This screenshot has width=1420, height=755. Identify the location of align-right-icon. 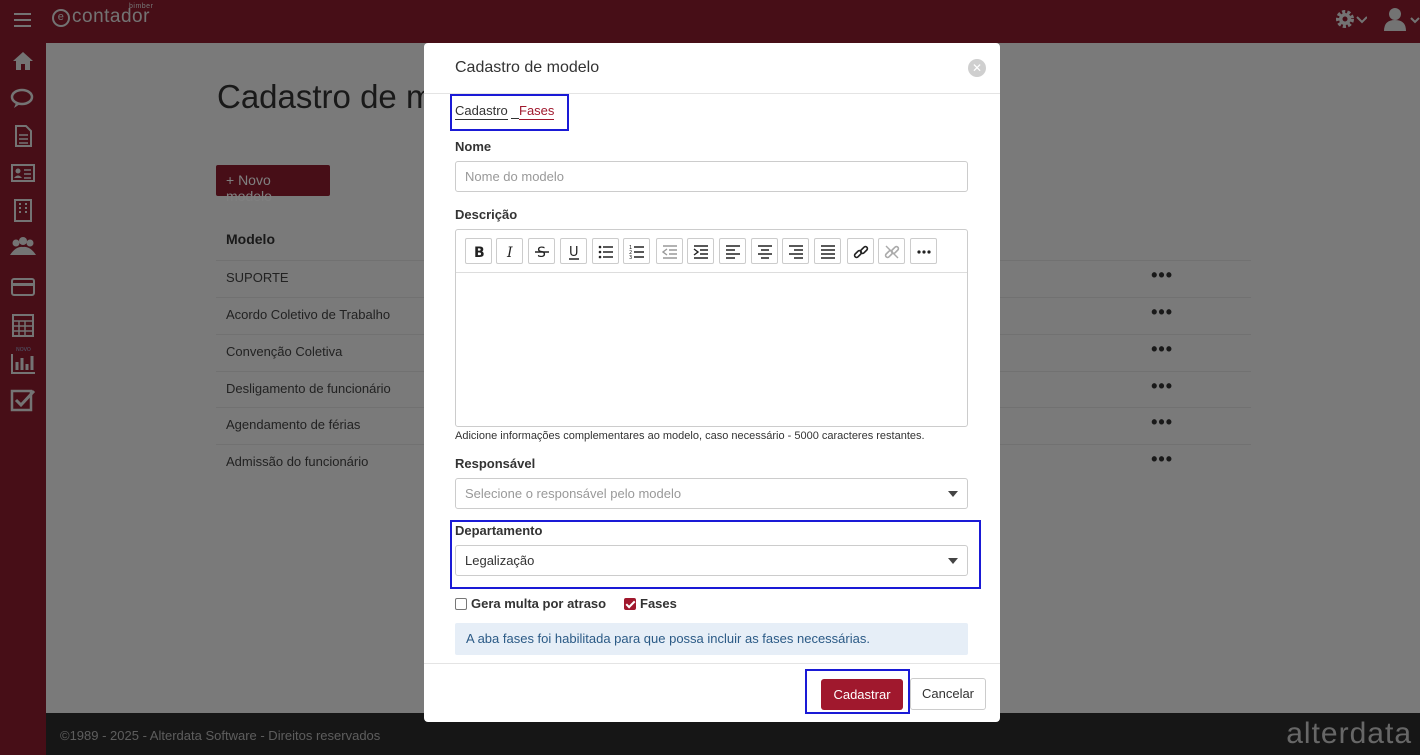
(795, 251).